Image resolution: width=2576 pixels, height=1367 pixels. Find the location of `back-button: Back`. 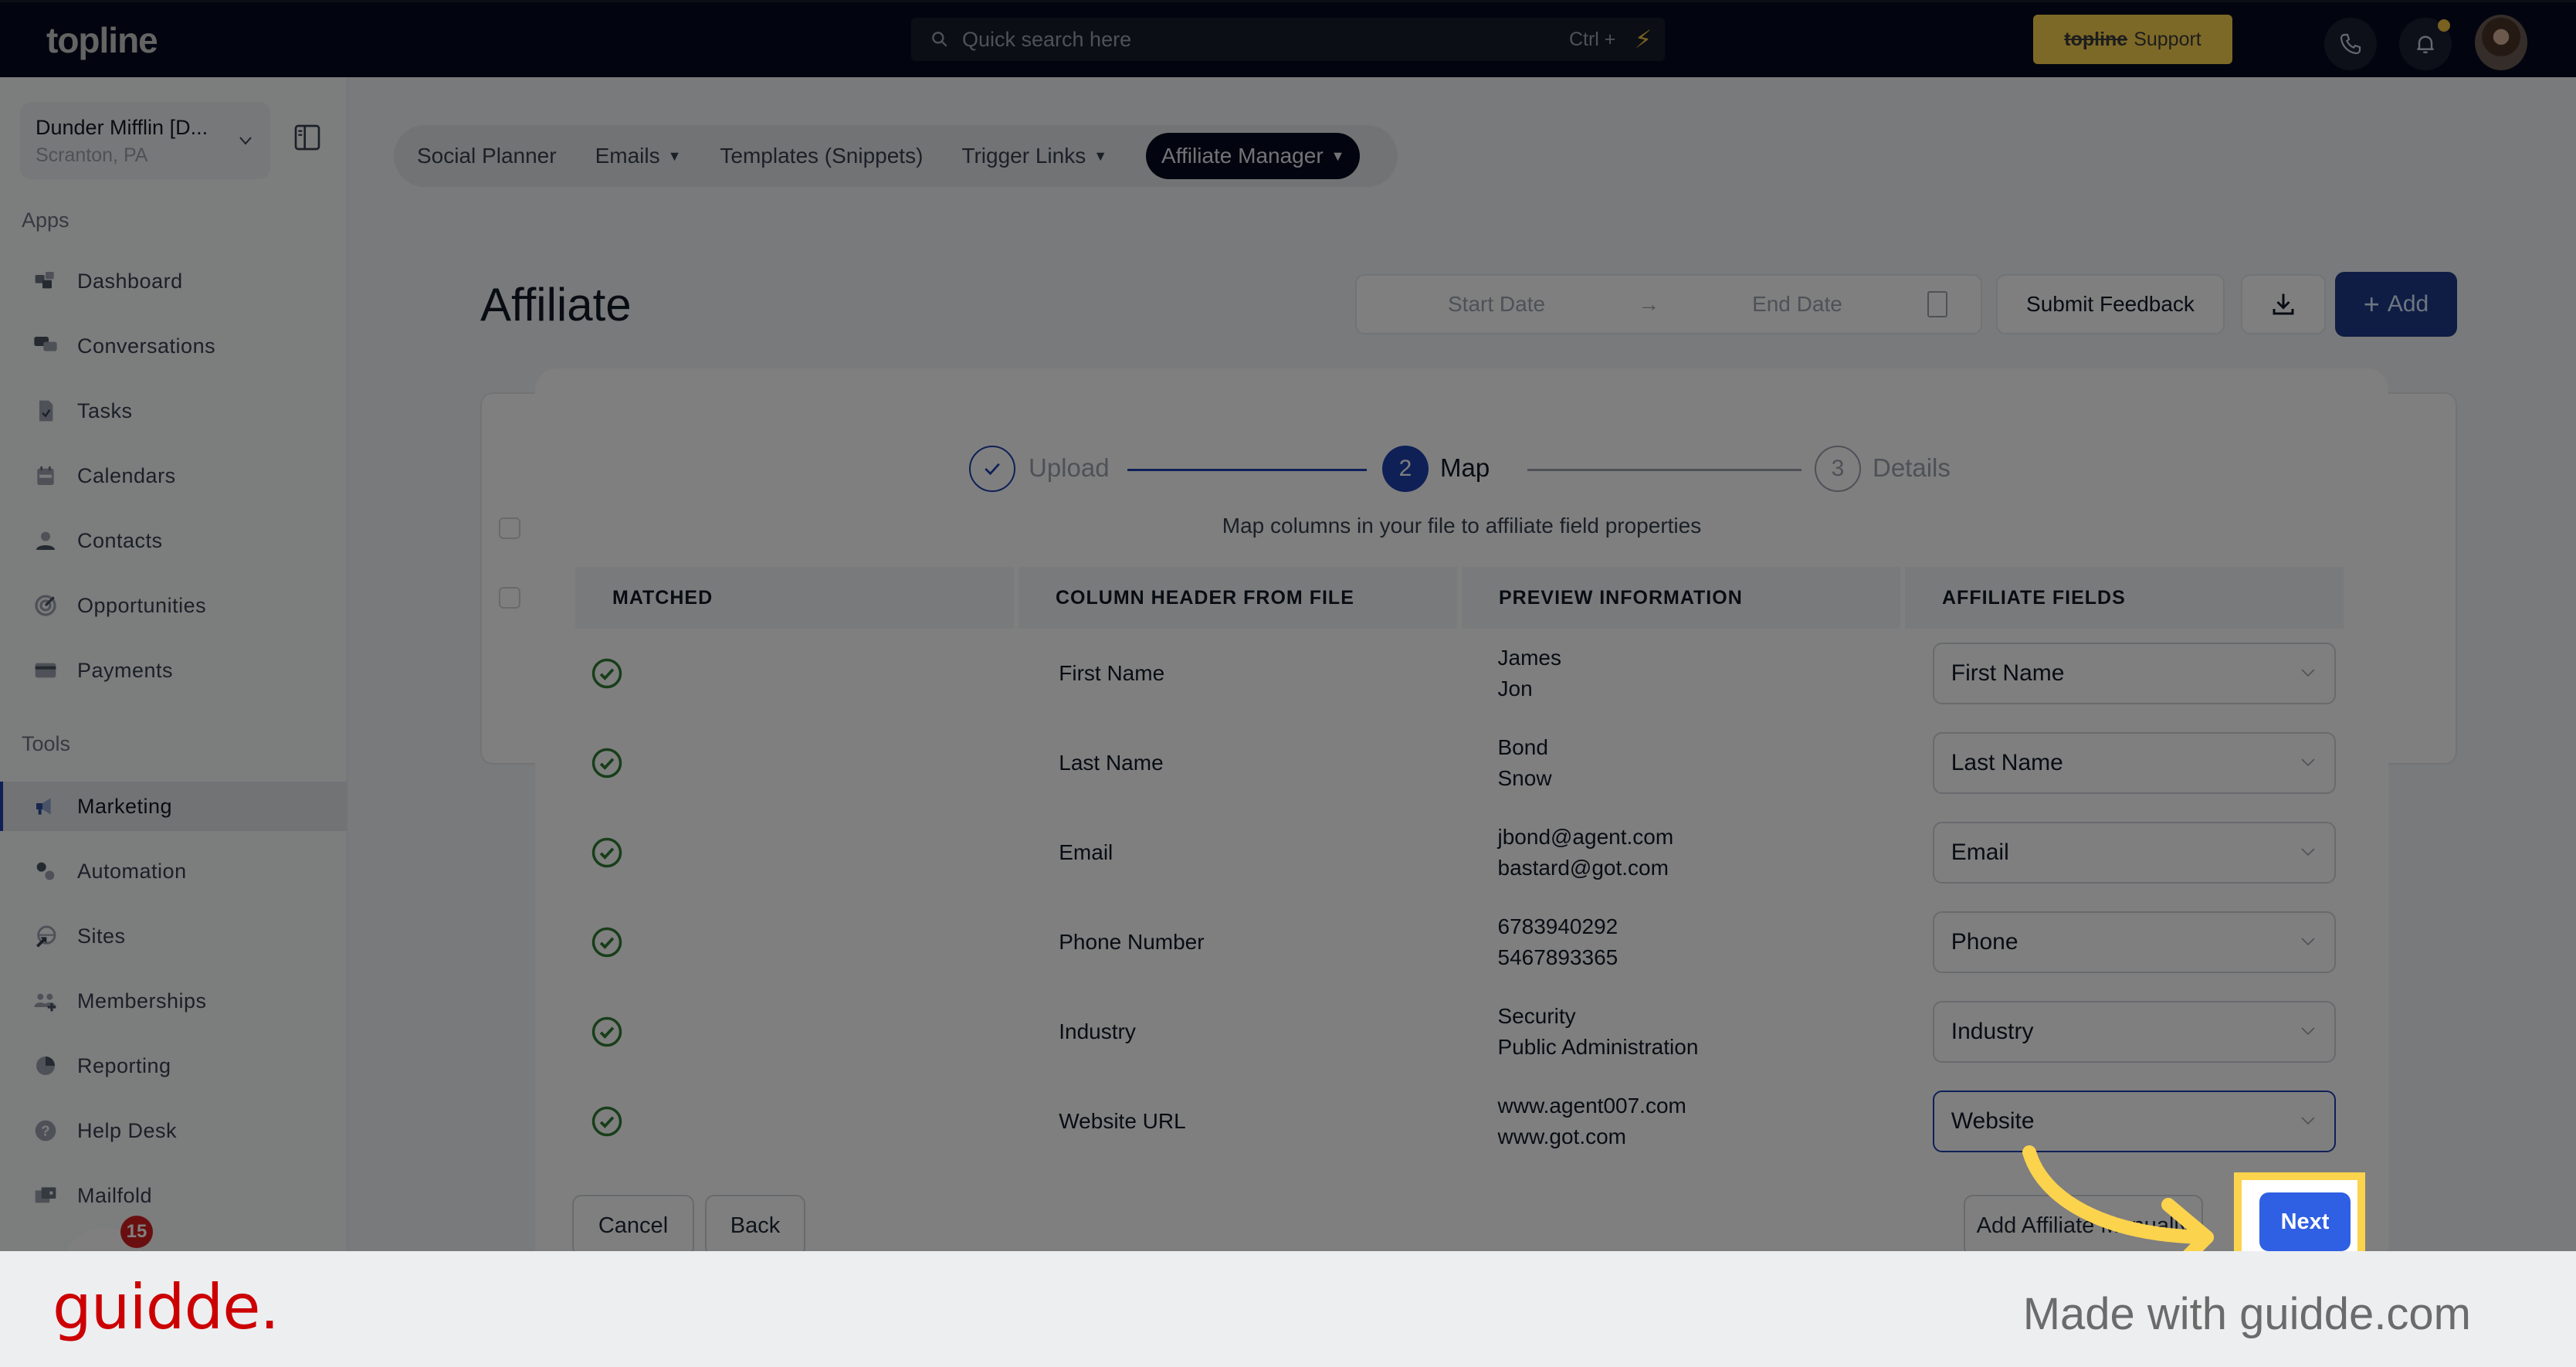

back-button: Back is located at coordinates (755, 1226).